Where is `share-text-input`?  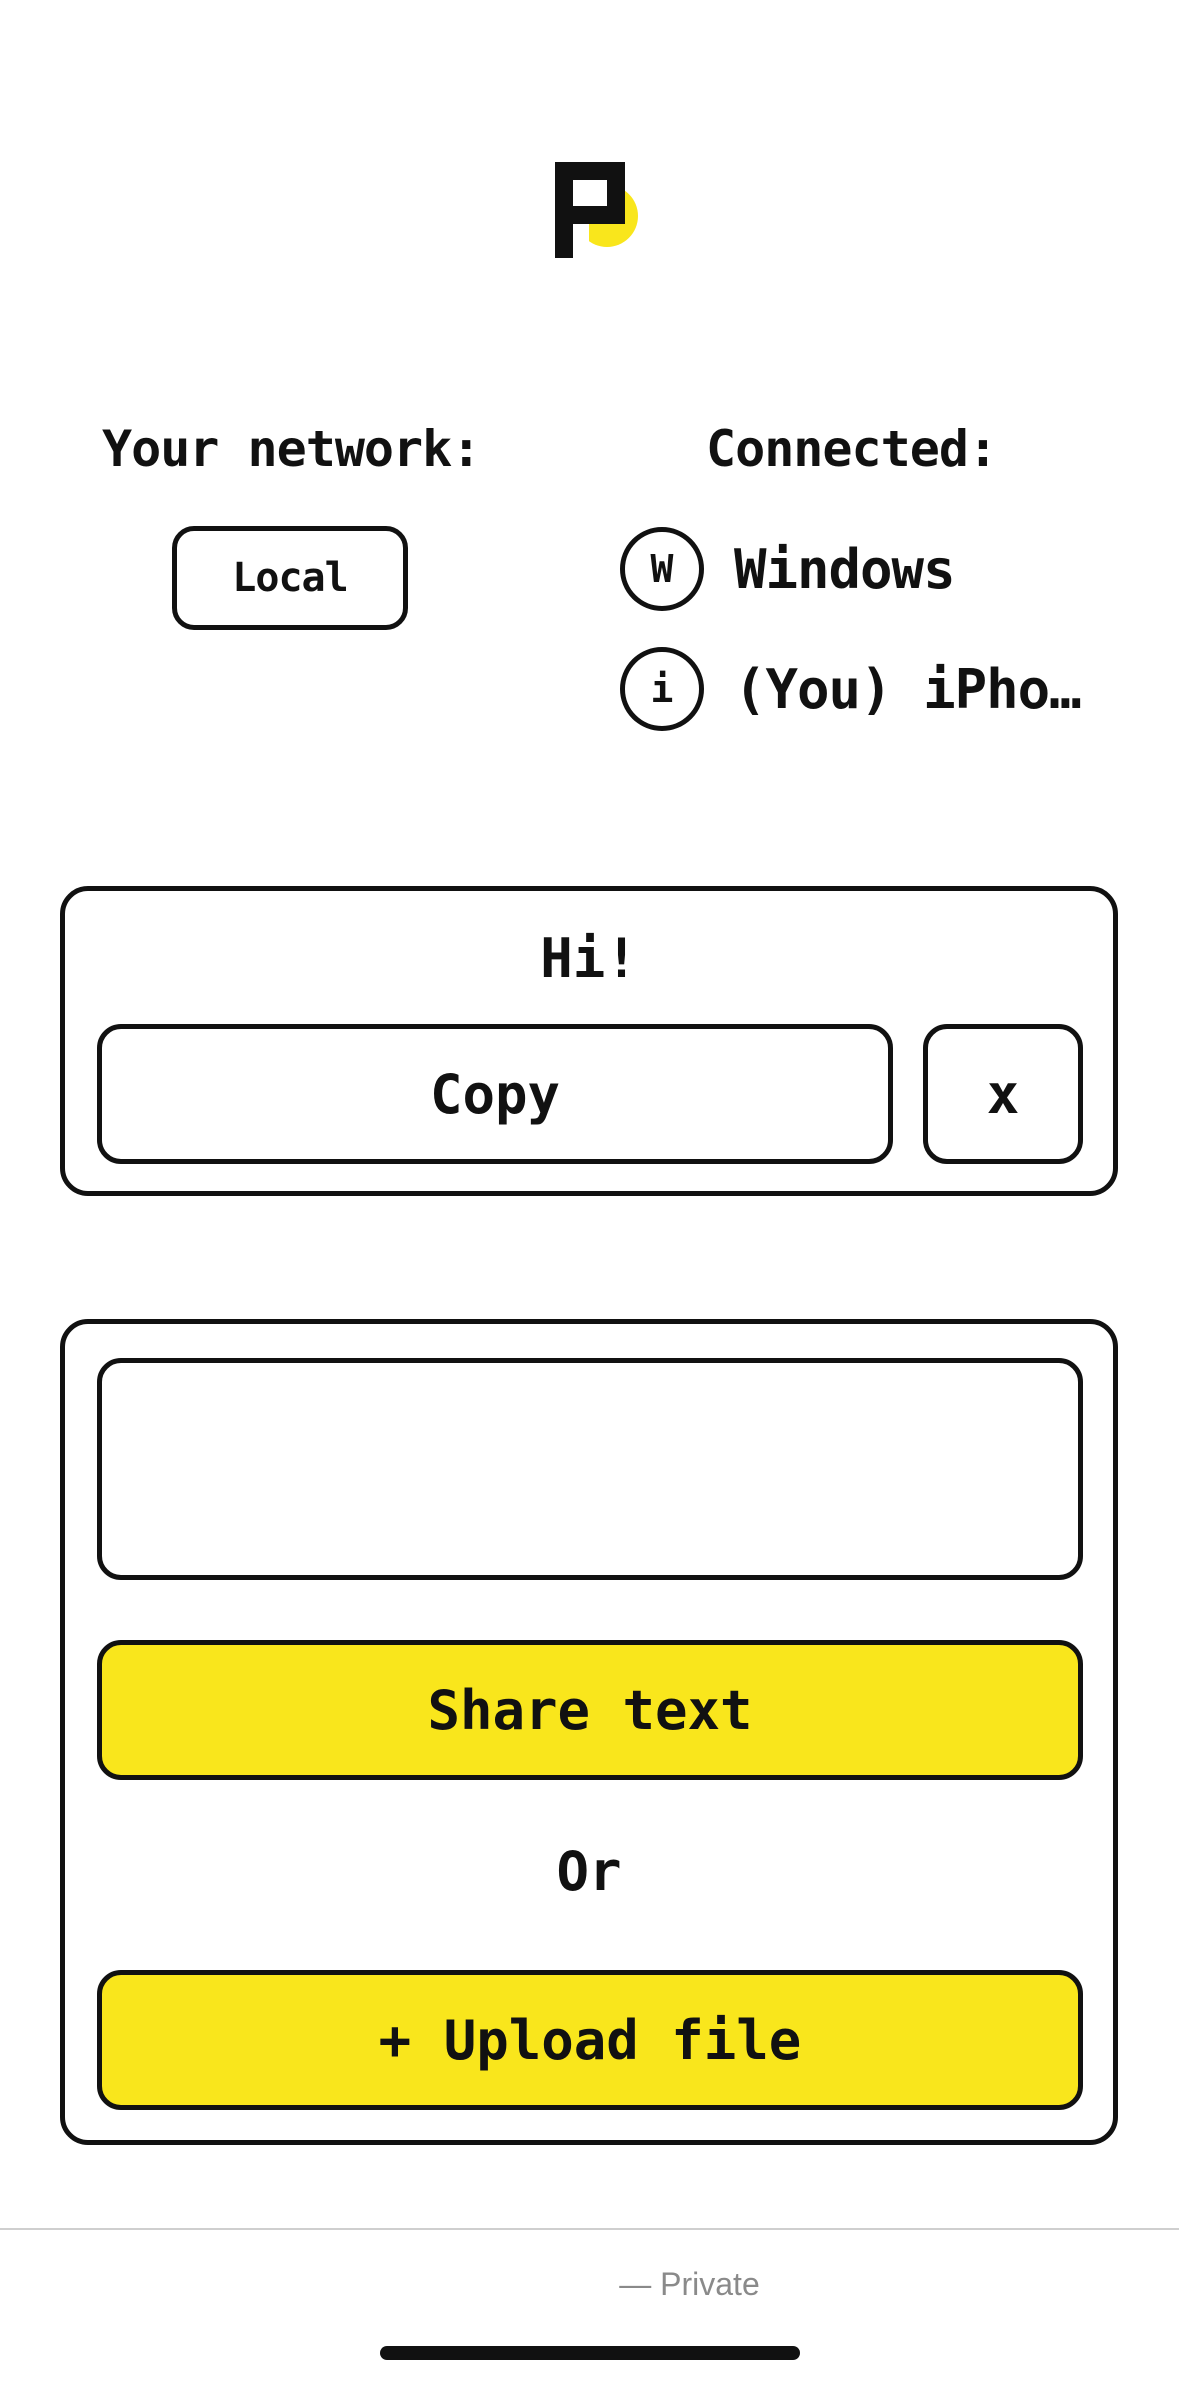 share-text-input is located at coordinates (590, 1469).